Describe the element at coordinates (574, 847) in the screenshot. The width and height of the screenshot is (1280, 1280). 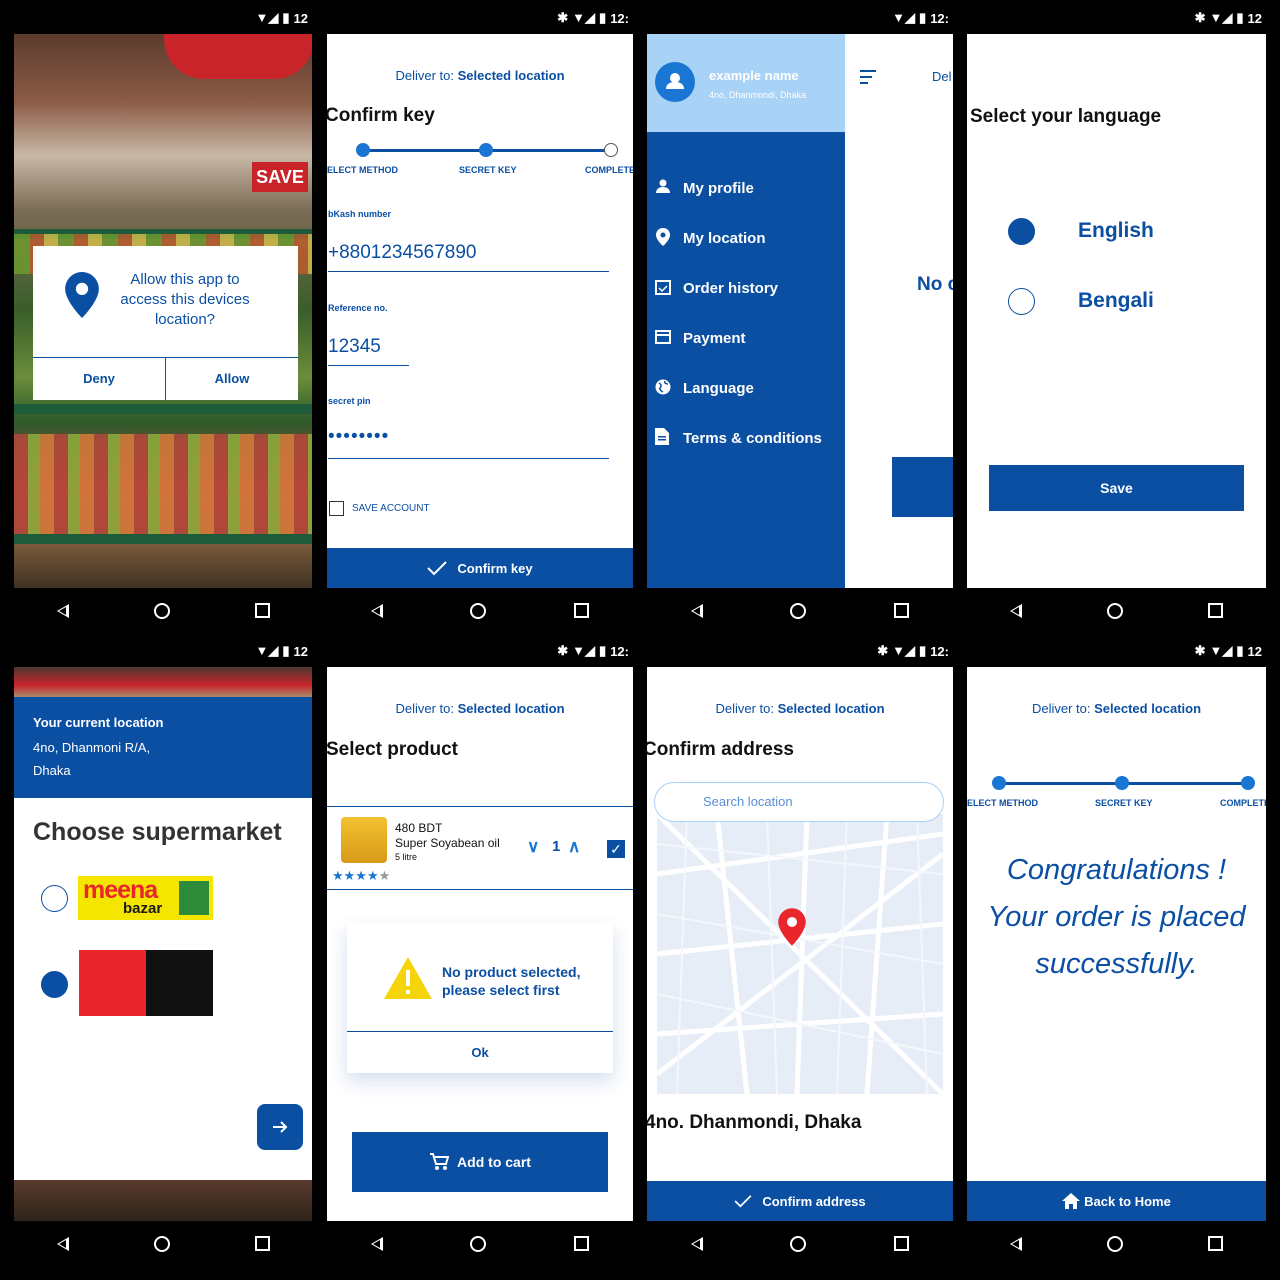
I see `qty-increase-icon: ∧` at that location.